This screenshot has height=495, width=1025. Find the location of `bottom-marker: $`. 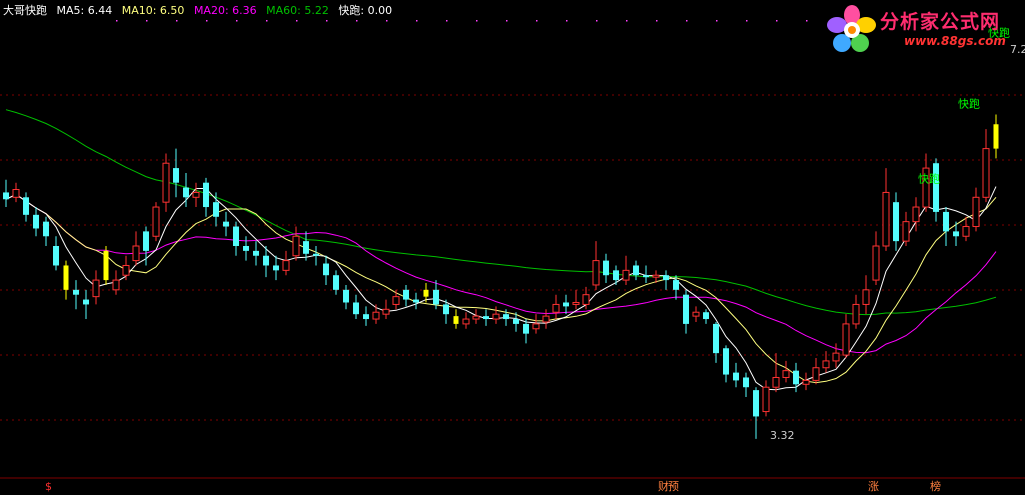

bottom-marker: $ is located at coordinates (48, 486).